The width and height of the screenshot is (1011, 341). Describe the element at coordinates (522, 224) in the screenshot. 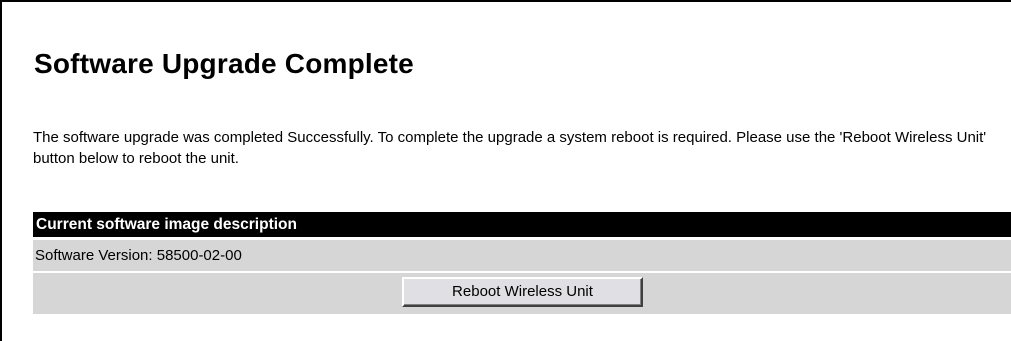

I see `section-header-current-image: Current software image description` at that location.